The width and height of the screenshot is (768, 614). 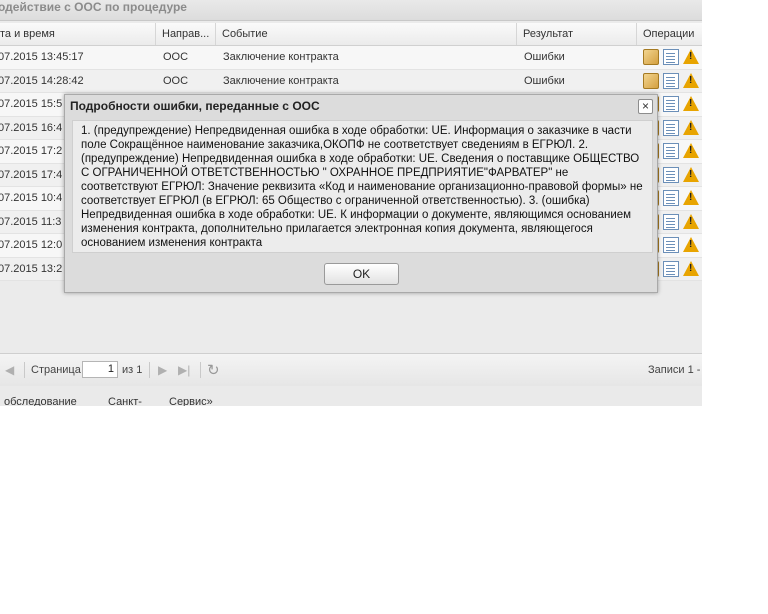 What do you see at coordinates (577, 34) in the screenshot?
I see `column-result: Результат` at bounding box center [577, 34].